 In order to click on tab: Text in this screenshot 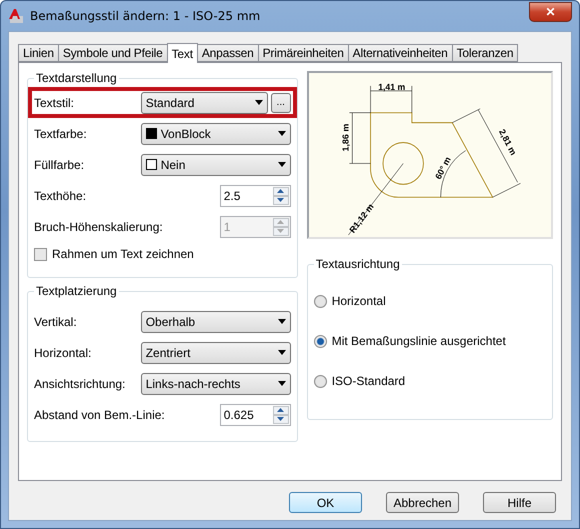, I will do `click(182, 53)`.